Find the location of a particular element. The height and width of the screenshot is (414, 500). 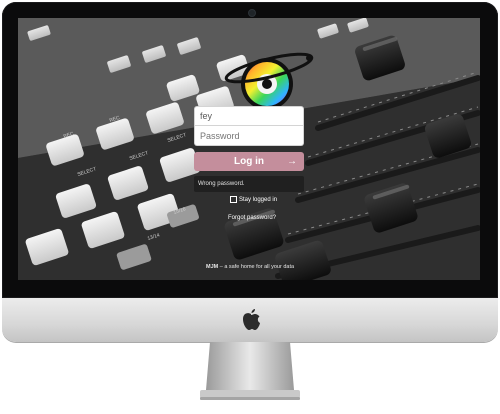

password-field is located at coordinates (249, 136).